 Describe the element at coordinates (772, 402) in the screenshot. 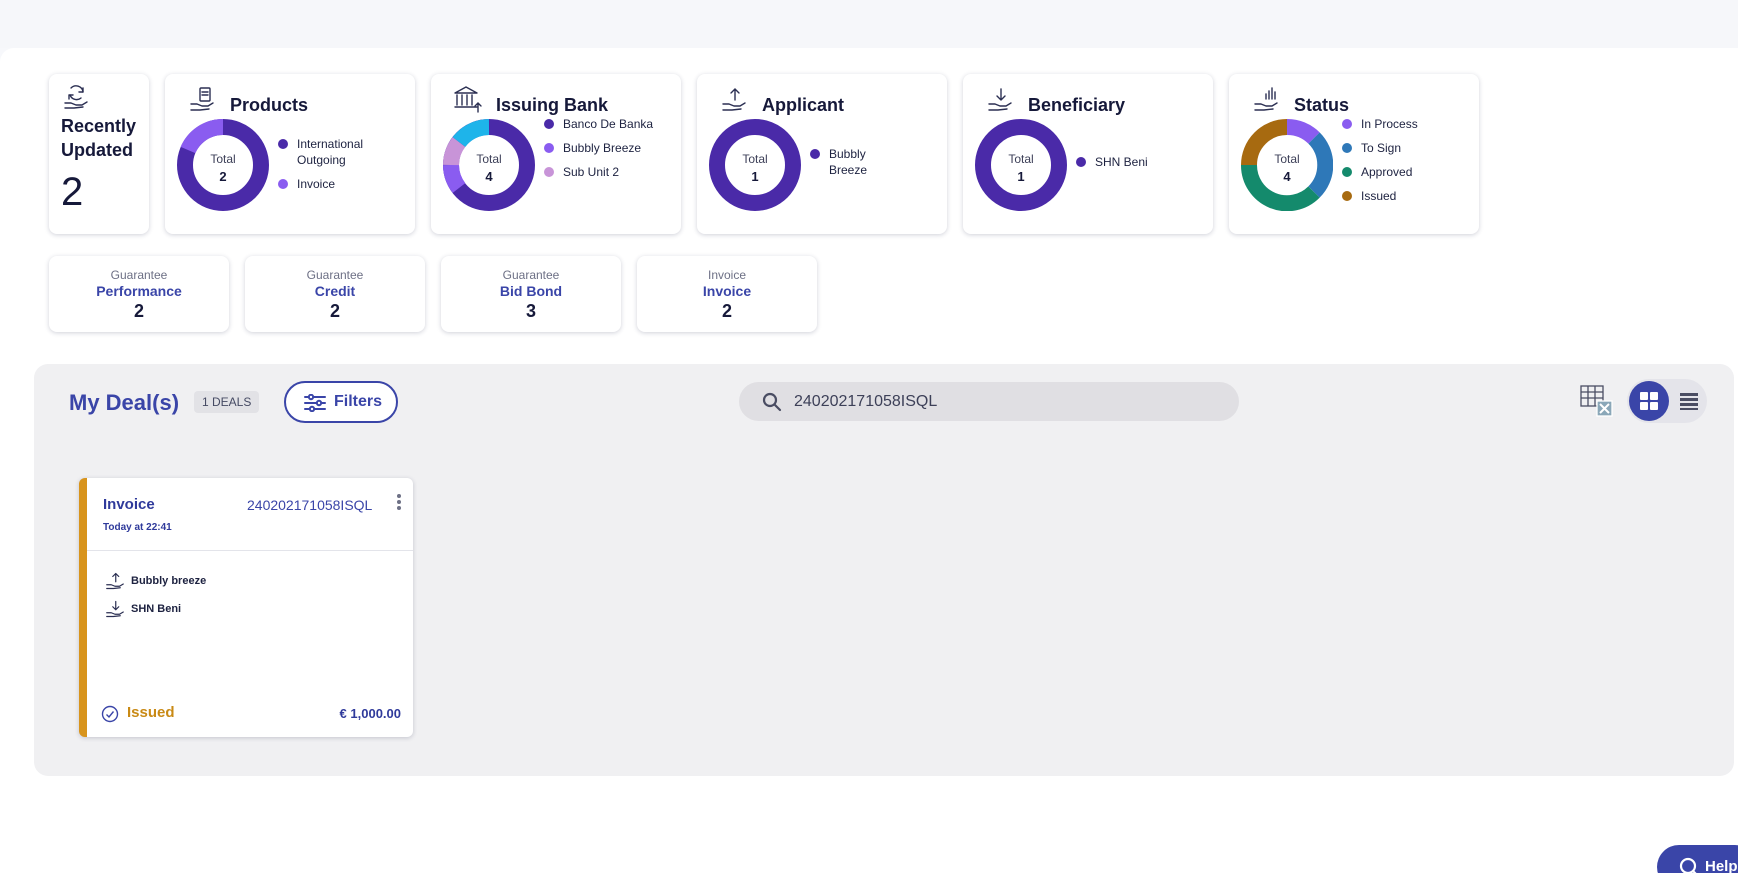

I see `search-icon` at that location.